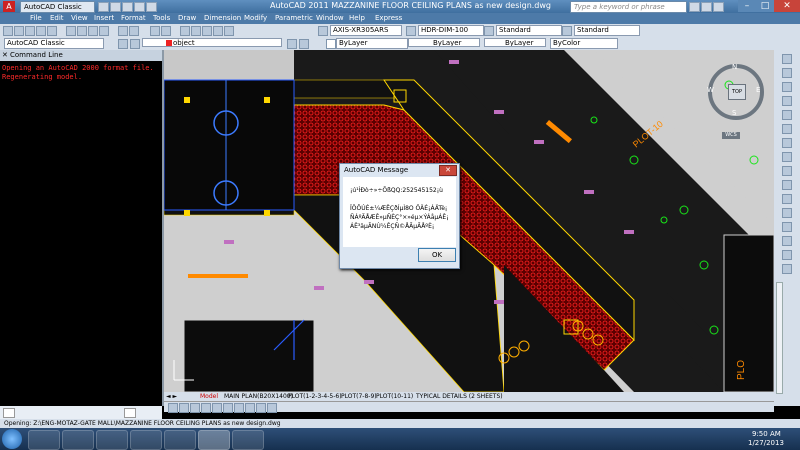  What do you see at coordinates (255, 18) in the screenshot?
I see `menu-modify: Modify` at bounding box center [255, 18].